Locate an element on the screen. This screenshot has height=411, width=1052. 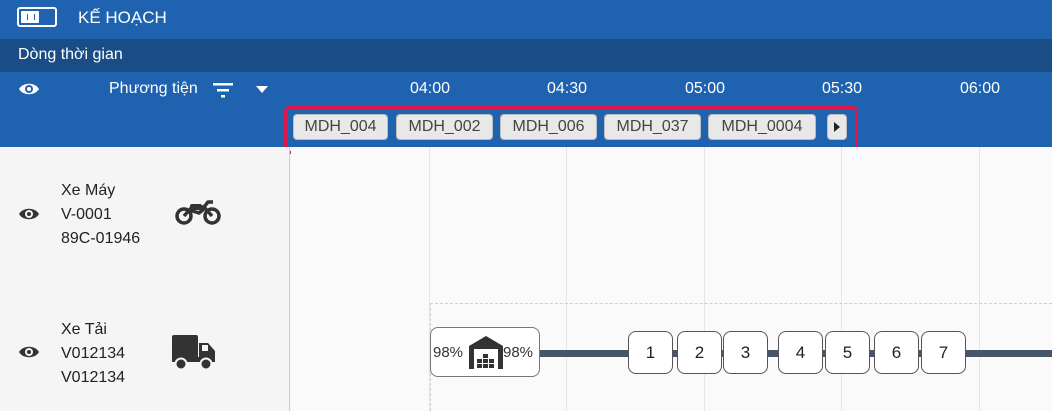
depot-node: 98% 98% is located at coordinates (485, 352).